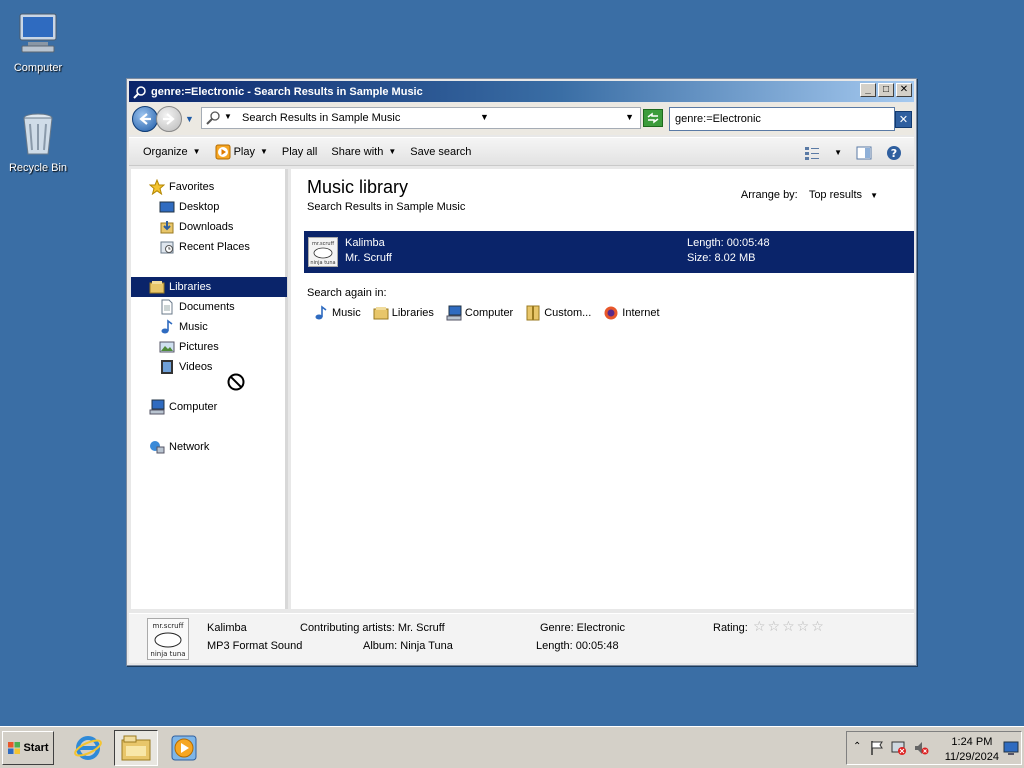 The width and height of the screenshot is (1024, 768). Describe the element at coordinates (184, 748) in the screenshot. I see `taskbar-media-player` at that location.